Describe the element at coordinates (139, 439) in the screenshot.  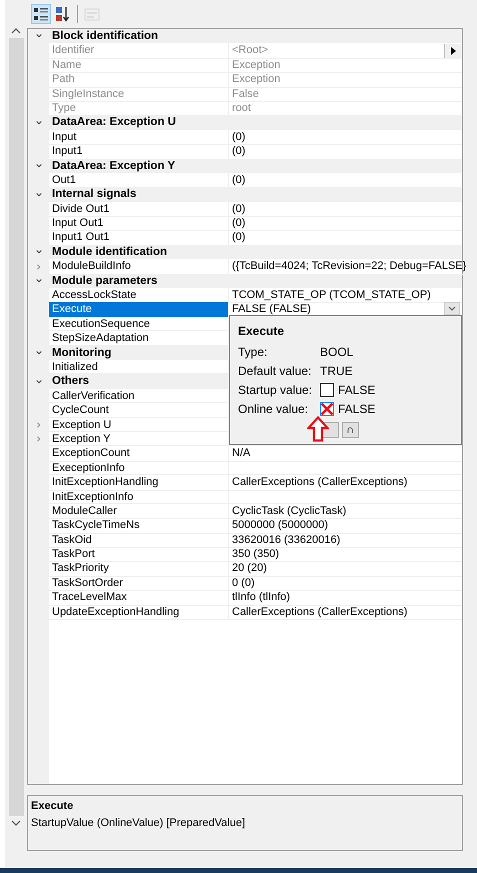
I see `property-name: Exception Y` at that location.